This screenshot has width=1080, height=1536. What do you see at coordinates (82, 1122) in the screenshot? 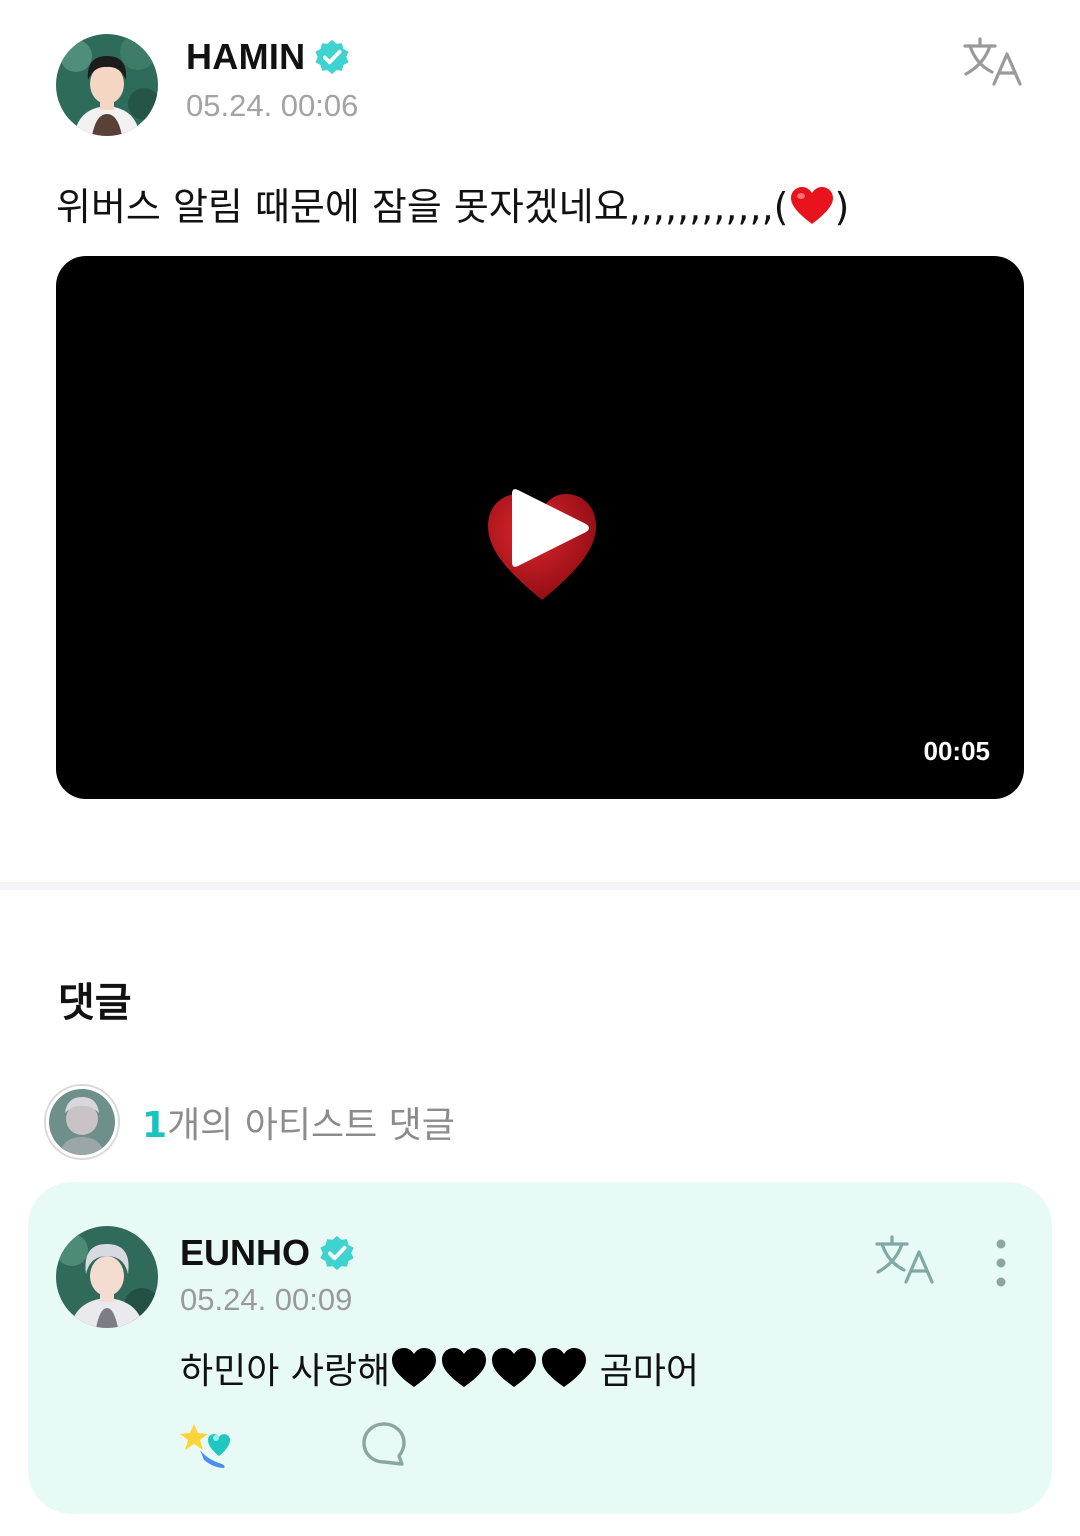
I see `artist-avatar` at bounding box center [82, 1122].